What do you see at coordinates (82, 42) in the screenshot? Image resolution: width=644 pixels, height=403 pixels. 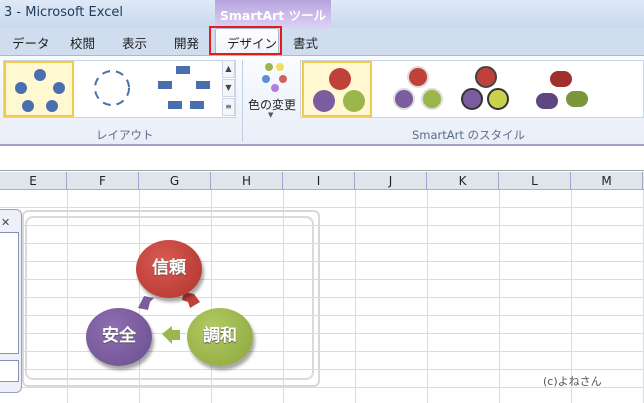 I see `tab-review: 校閲` at bounding box center [82, 42].